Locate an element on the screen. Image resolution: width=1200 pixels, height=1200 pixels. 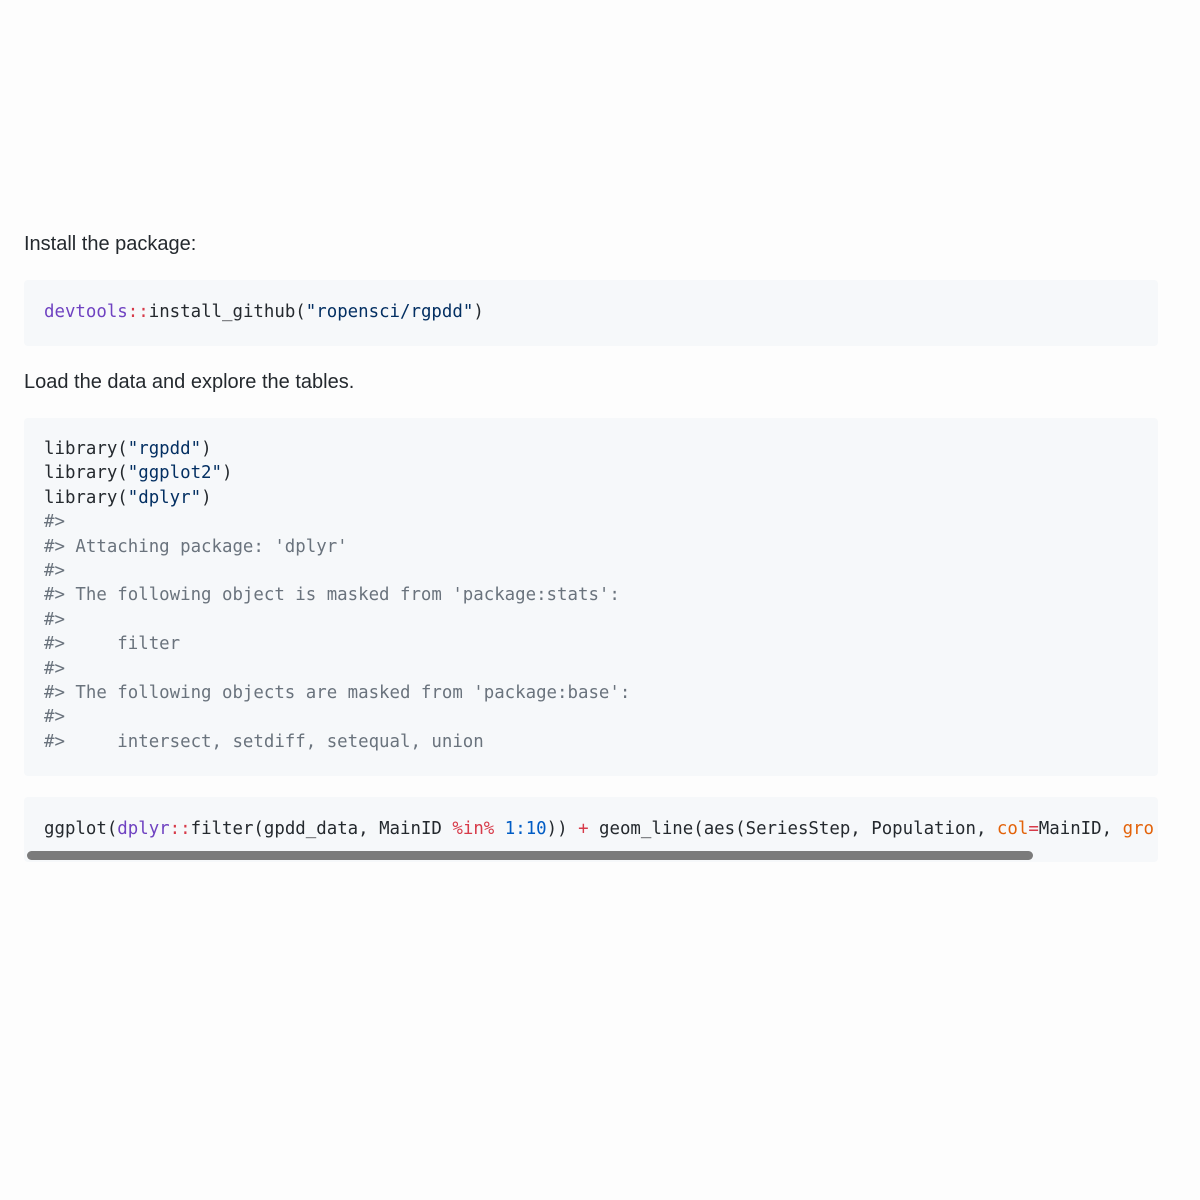
code-line: #> filter is located at coordinates (591, 644).